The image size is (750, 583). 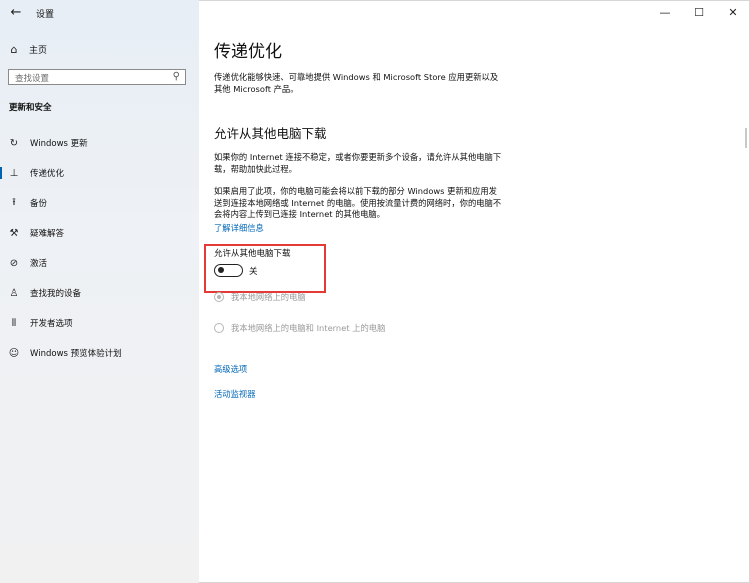 What do you see at coordinates (14, 202) in the screenshot?
I see `backup-icon: ⭱` at bounding box center [14, 202].